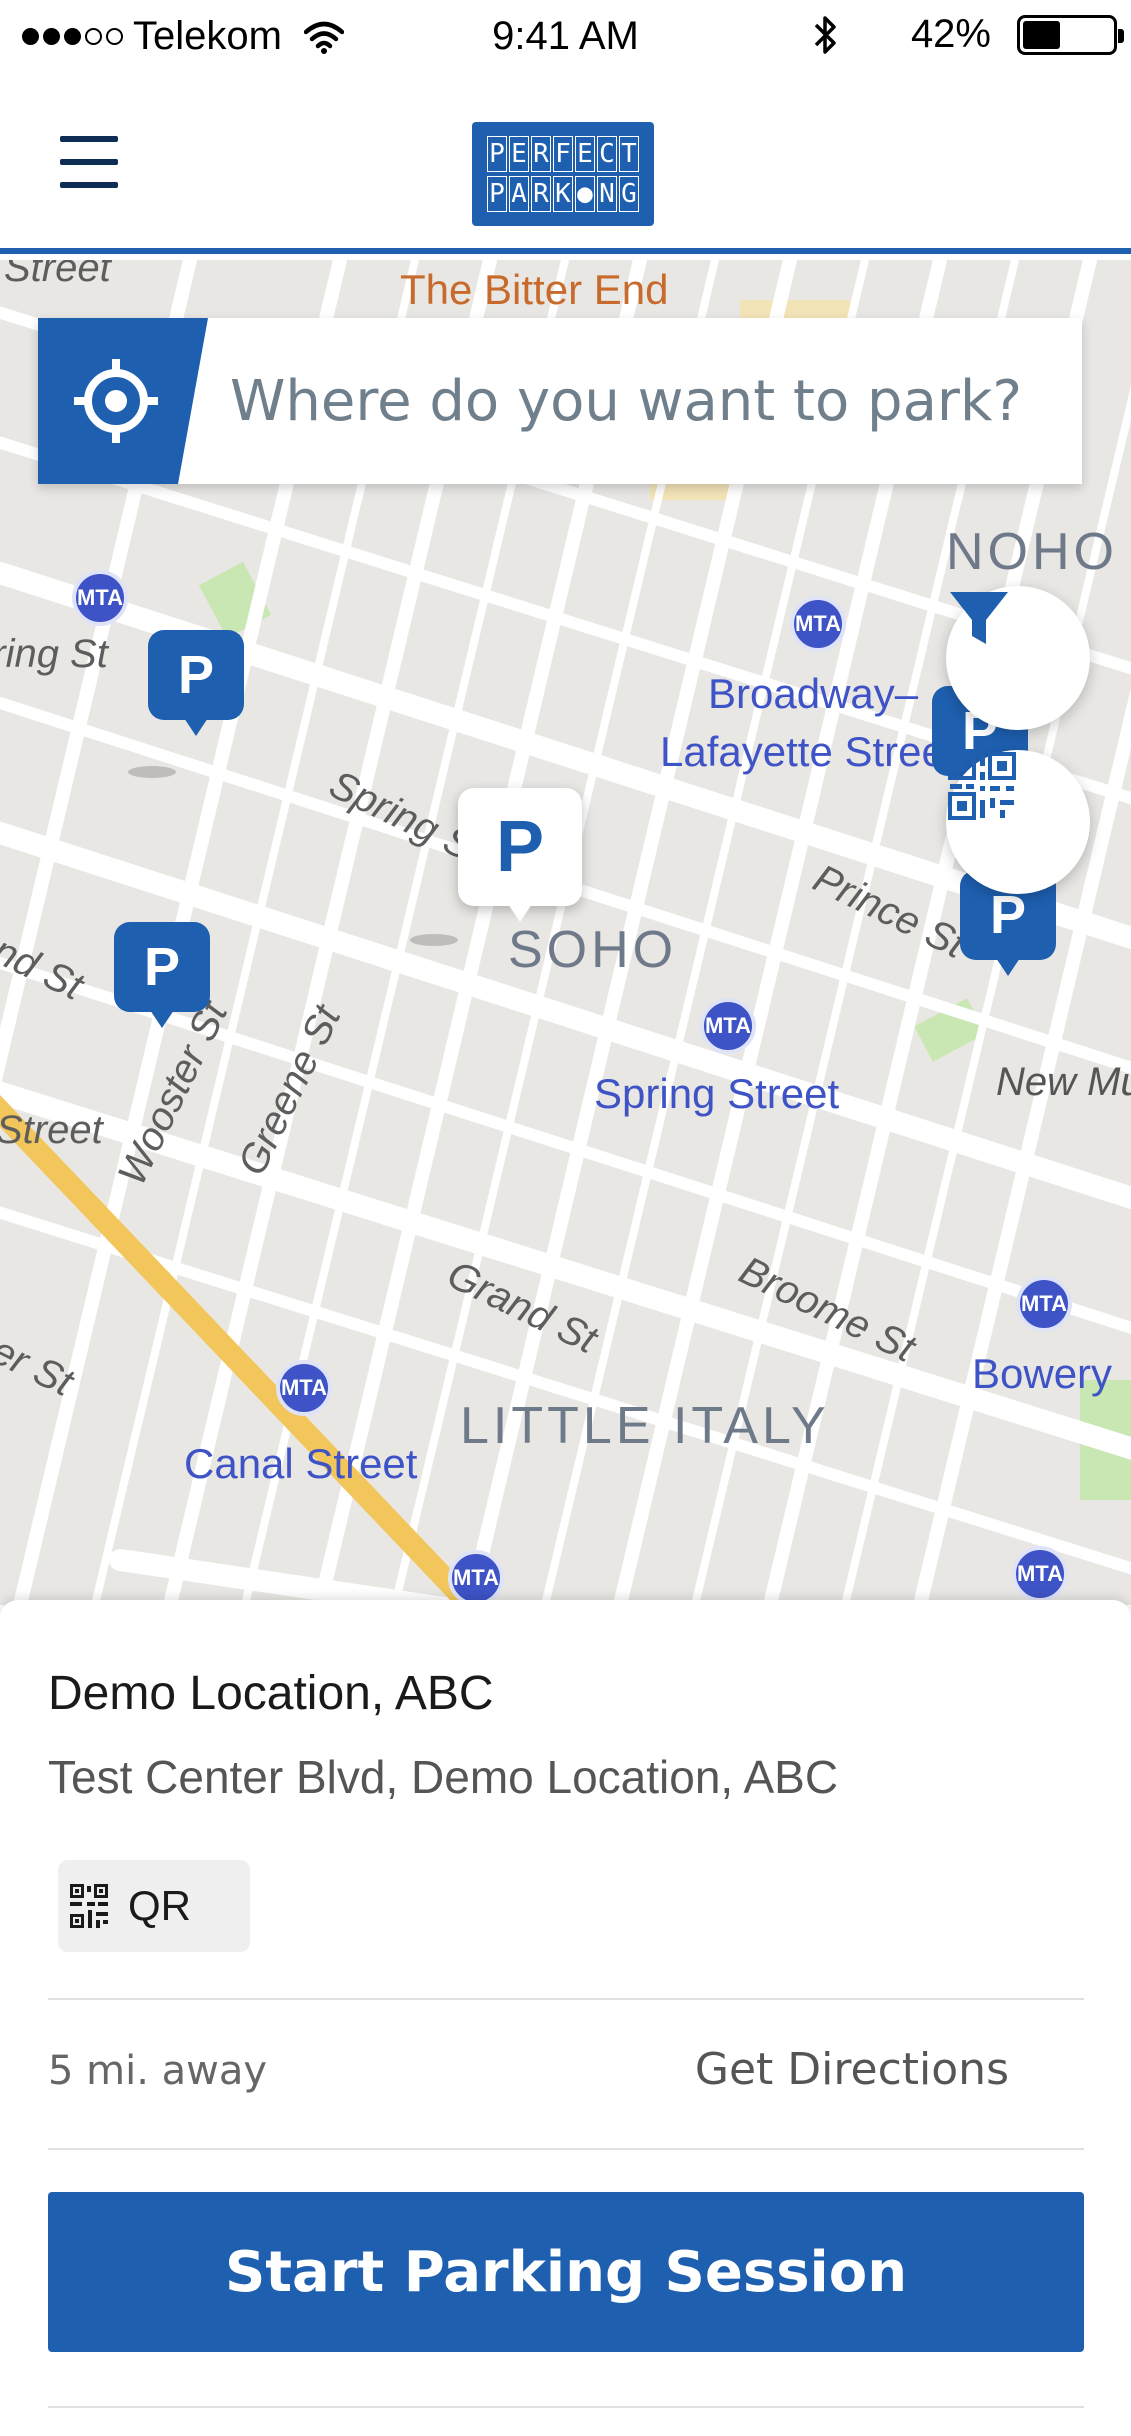 This screenshot has height=2436, width=1131. What do you see at coordinates (813, 693) in the screenshot?
I see `station-label-broadway: Broadway–` at bounding box center [813, 693].